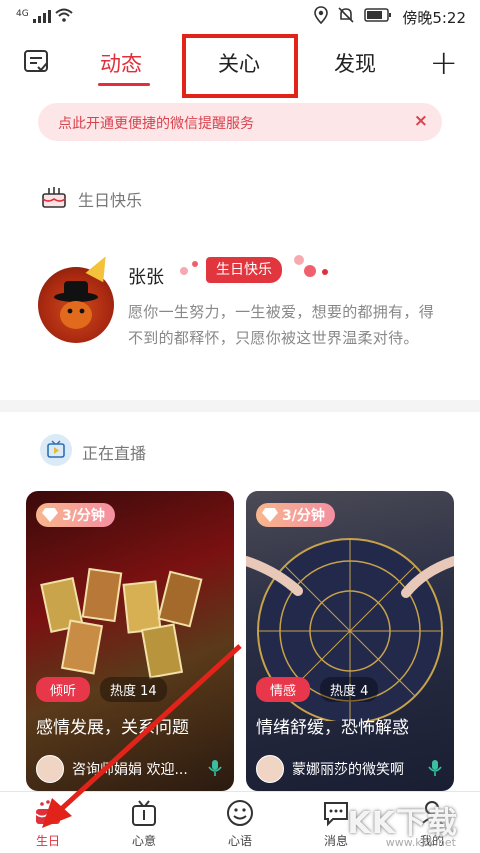  What do you see at coordinates (110, 200) in the screenshot?
I see `birthday-section-label: 生日快乐` at bounding box center [110, 200].